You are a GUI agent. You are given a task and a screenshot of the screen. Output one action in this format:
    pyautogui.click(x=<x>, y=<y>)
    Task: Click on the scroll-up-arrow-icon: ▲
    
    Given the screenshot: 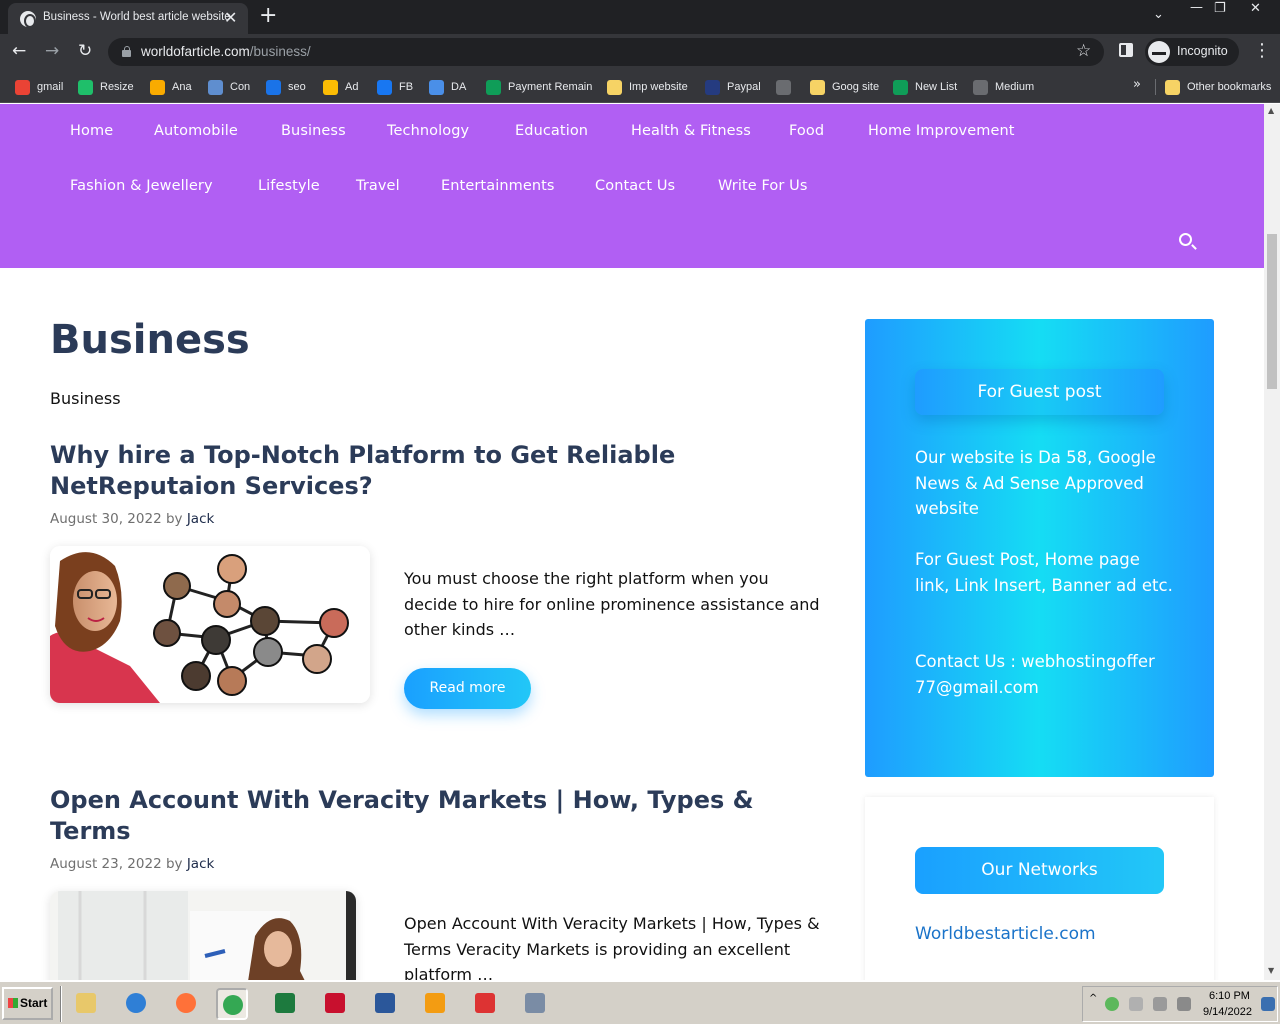 What is the action you would take?
    pyautogui.click(x=1271, y=110)
    